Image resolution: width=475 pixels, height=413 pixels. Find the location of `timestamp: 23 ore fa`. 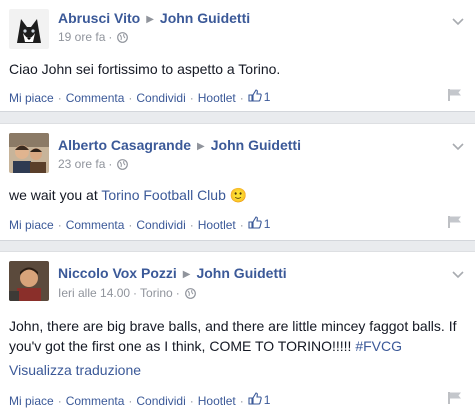

timestamp: 23 ore fa is located at coordinates (81, 164).